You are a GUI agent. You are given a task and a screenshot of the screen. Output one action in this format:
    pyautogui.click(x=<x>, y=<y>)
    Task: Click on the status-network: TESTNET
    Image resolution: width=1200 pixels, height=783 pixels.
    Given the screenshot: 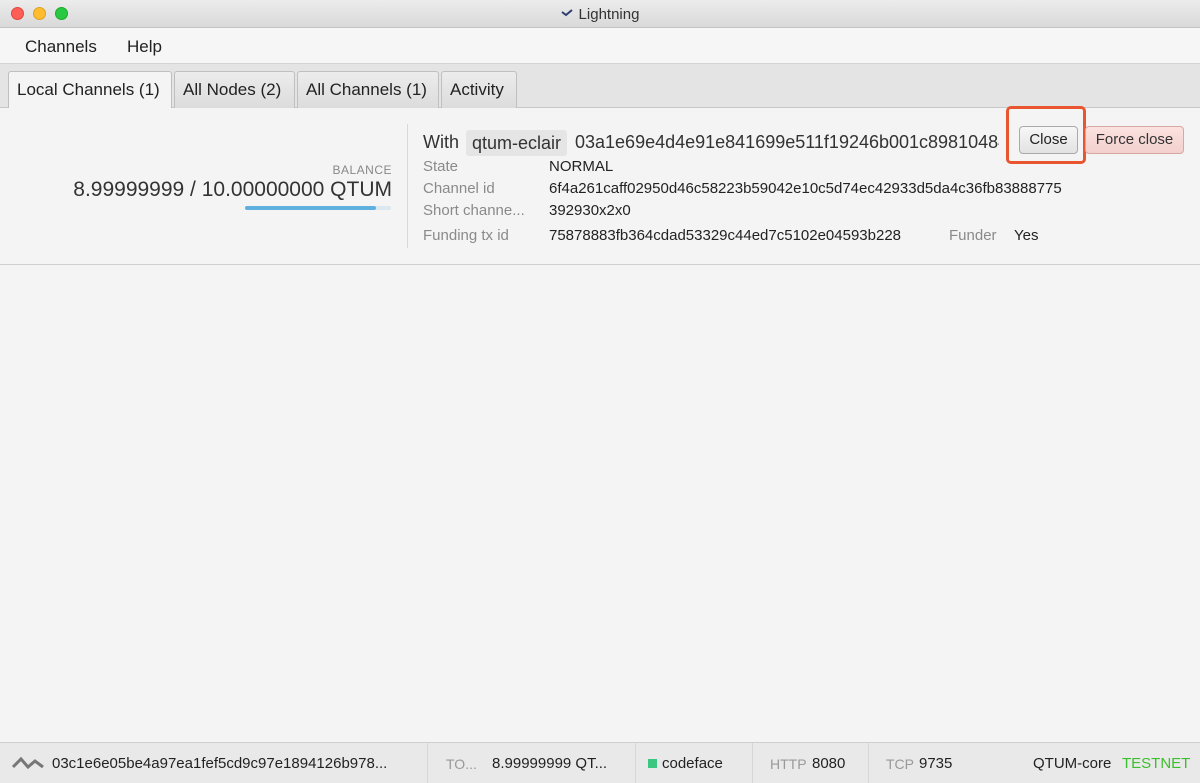 What is the action you would take?
    pyautogui.click(x=1156, y=763)
    